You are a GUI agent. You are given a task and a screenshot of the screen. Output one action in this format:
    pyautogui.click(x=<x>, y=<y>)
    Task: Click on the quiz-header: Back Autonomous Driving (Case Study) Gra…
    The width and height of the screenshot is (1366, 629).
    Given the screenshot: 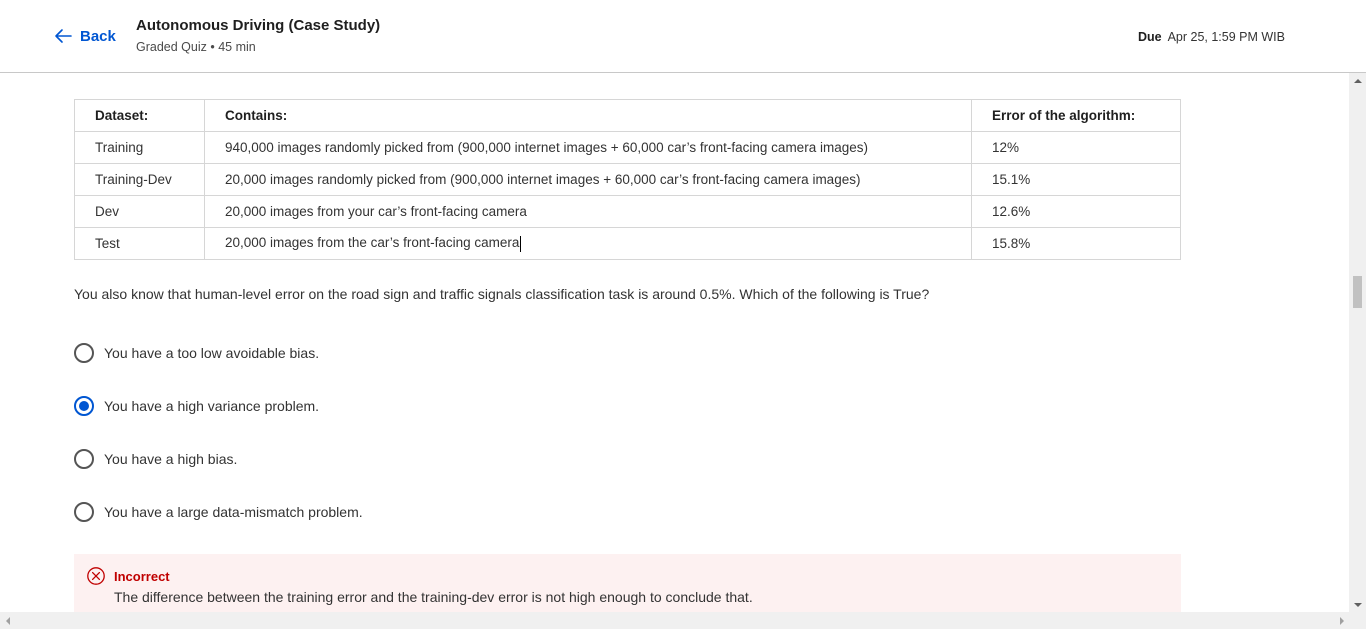 What is the action you would take?
    pyautogui.click(x=683, y=36)
    